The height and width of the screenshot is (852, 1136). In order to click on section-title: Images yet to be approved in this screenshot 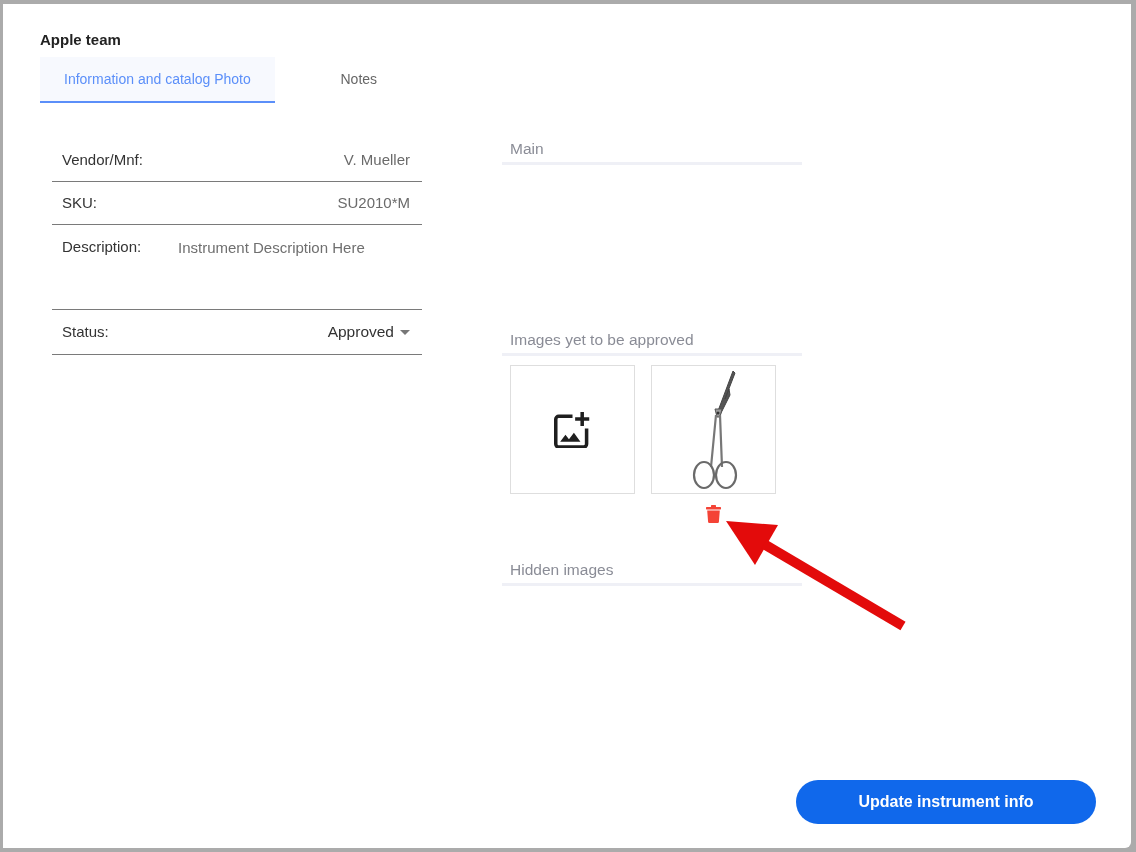, I will do `click(602, 340)`.